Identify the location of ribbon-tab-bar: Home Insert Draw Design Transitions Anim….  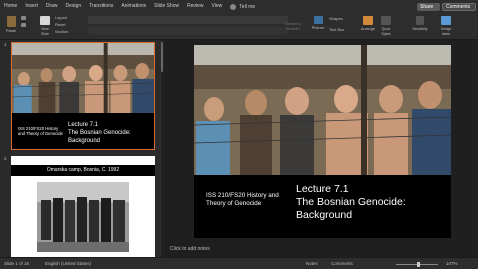
(239, 6).